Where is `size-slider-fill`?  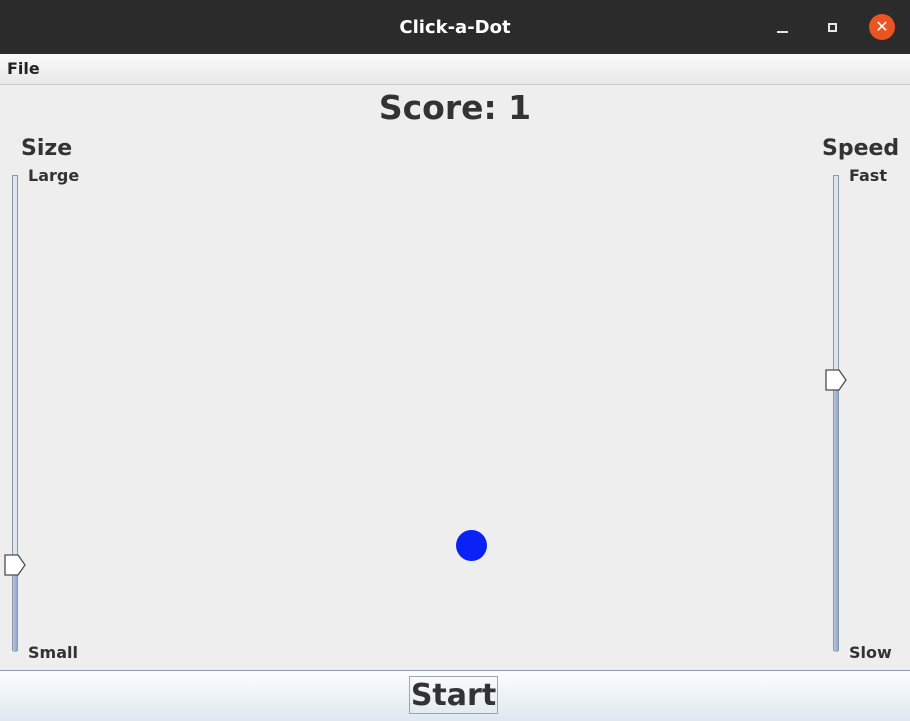
size-slider-fill is located at coordinates (15, 609).